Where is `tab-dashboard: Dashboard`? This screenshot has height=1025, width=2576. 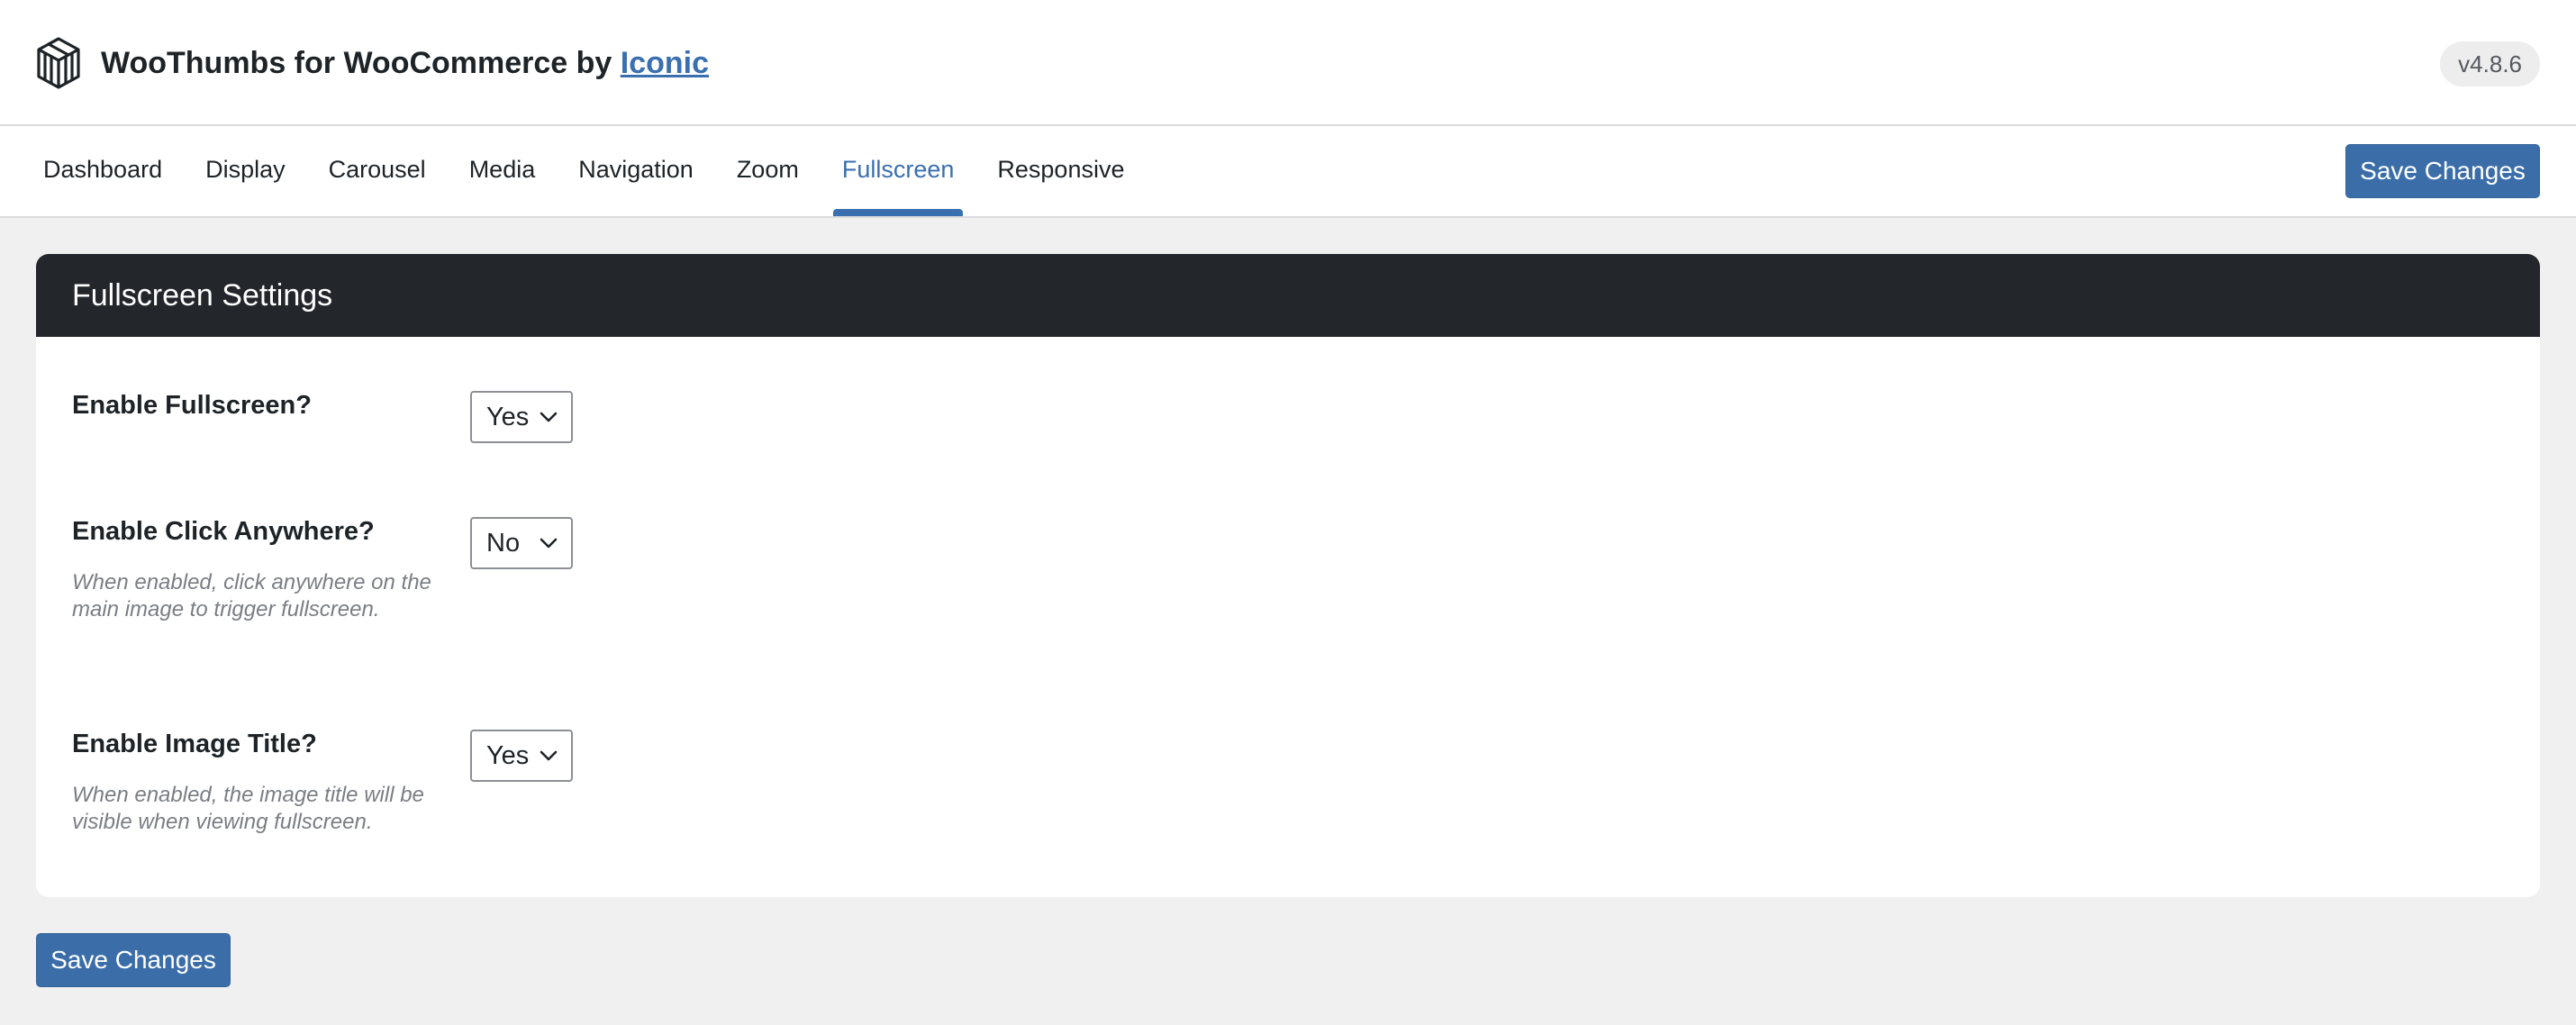 tab-dashboard: Dashboard is located at coordinates (103, 171).